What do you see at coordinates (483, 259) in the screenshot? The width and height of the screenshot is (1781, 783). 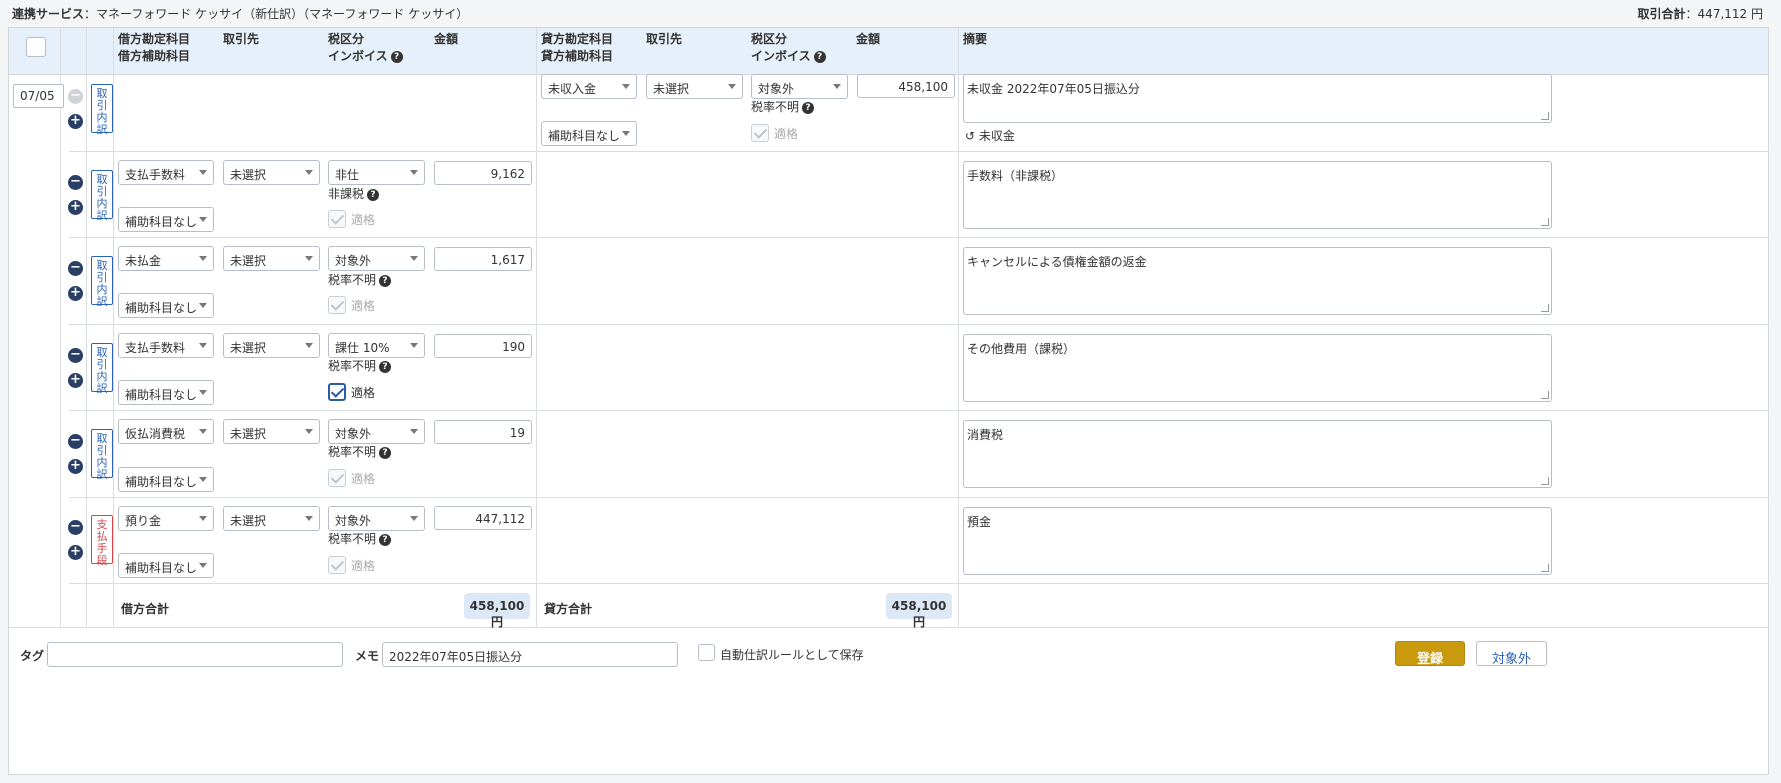 I see `debit-amount-input: 1,617` at bounding box center [483, 259].